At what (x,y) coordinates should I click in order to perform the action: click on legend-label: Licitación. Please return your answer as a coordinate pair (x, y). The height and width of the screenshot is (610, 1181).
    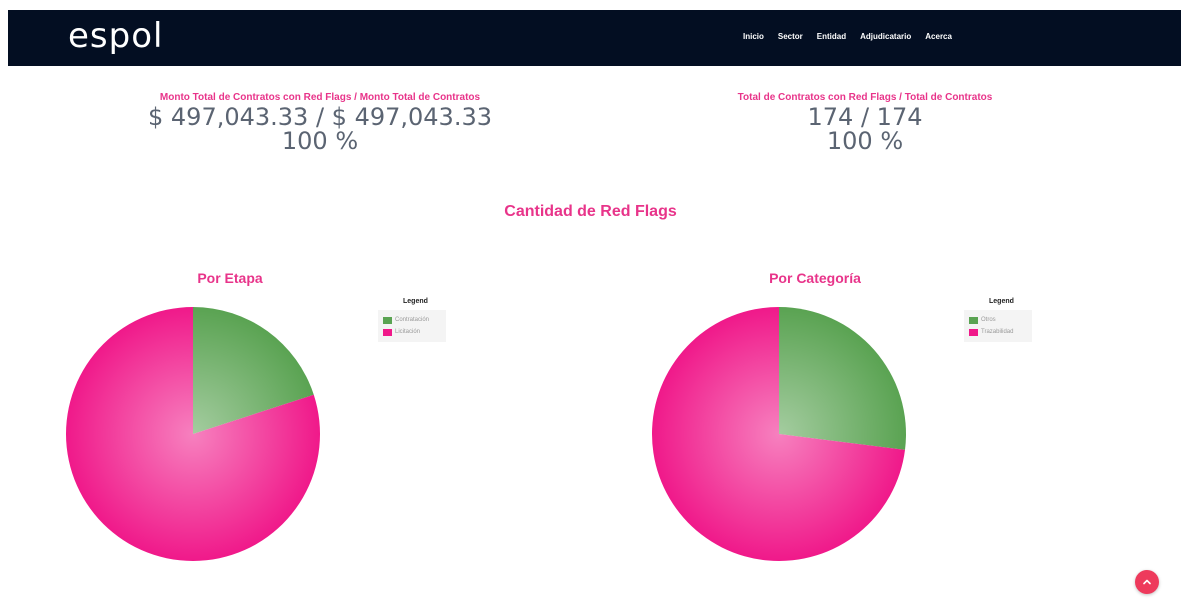
    Looking at the image, I should click on (408, 332).